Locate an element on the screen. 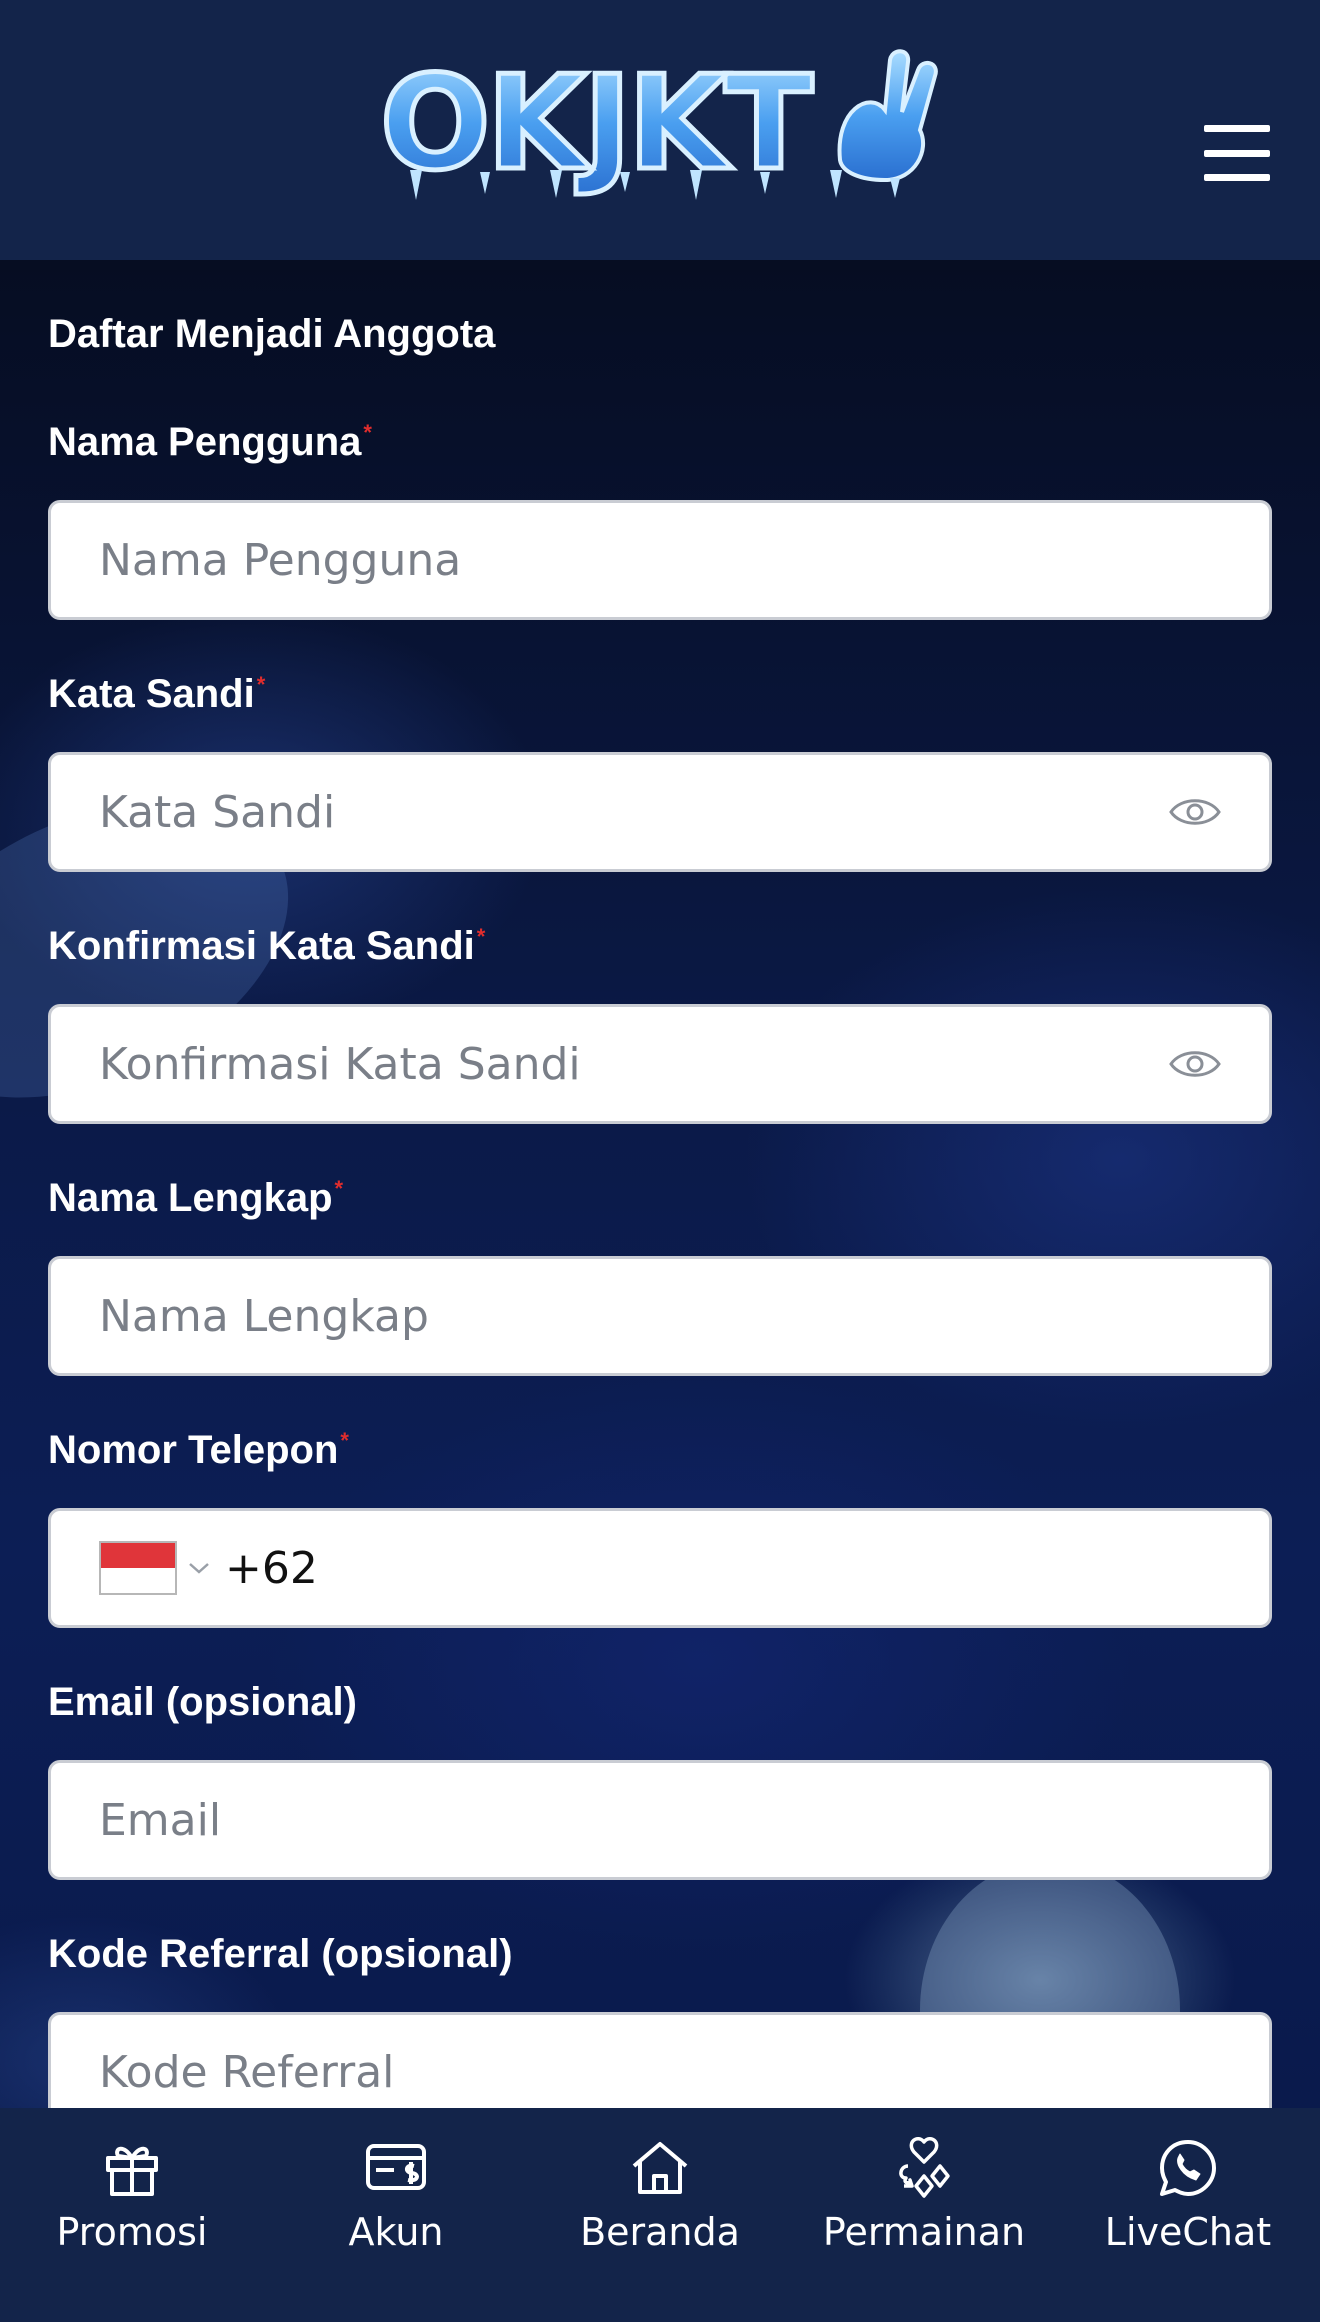 Image resolution: width=1320 pixels, height=2322 pixels. whatsapp-chat-icon is located at coordinates (1188, 2168).